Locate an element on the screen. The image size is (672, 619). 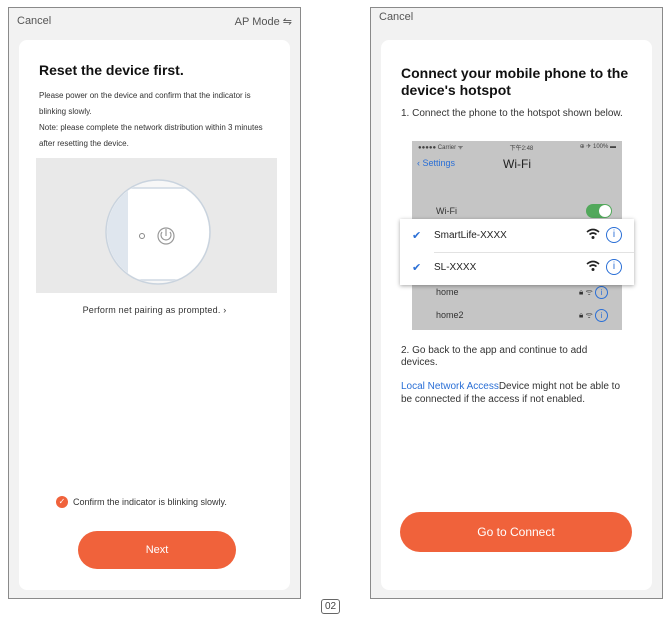
carrier-text: ●●●●● Carrier ᯤ is located at coordinates (441, 148).